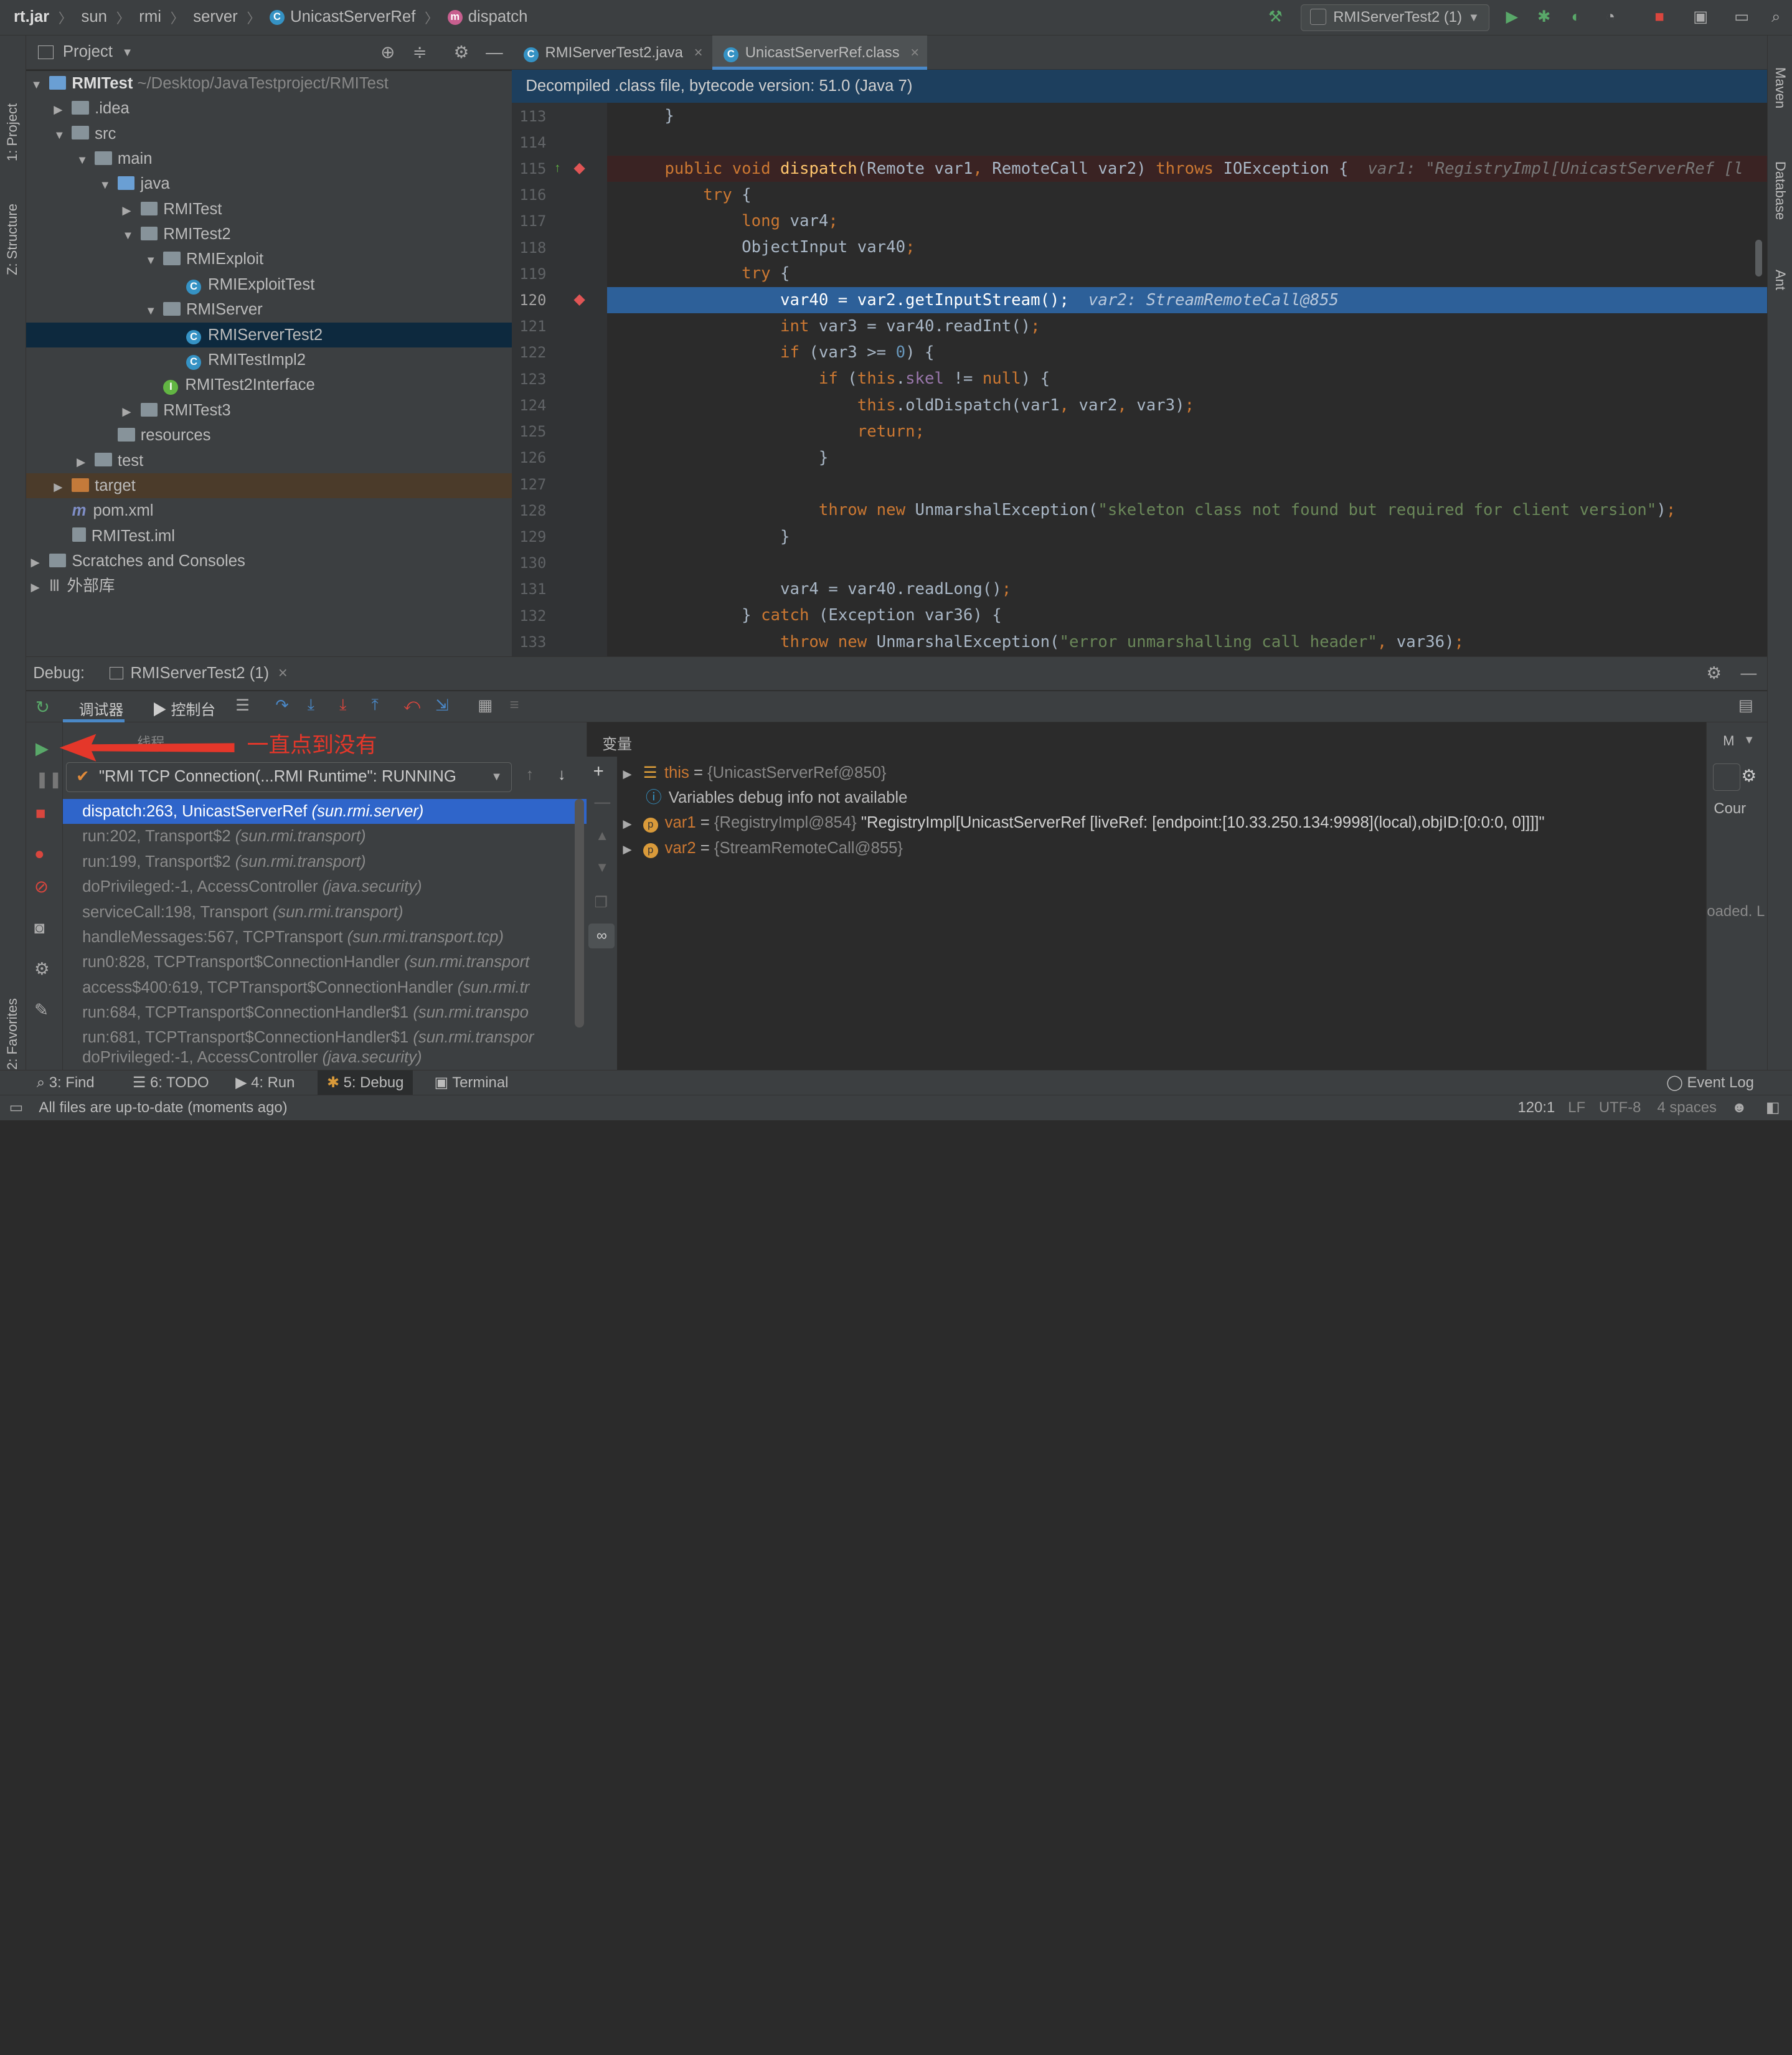 The image size is (1792, 2055). I want to click on line-separator: LF, so click(1577, 1107).